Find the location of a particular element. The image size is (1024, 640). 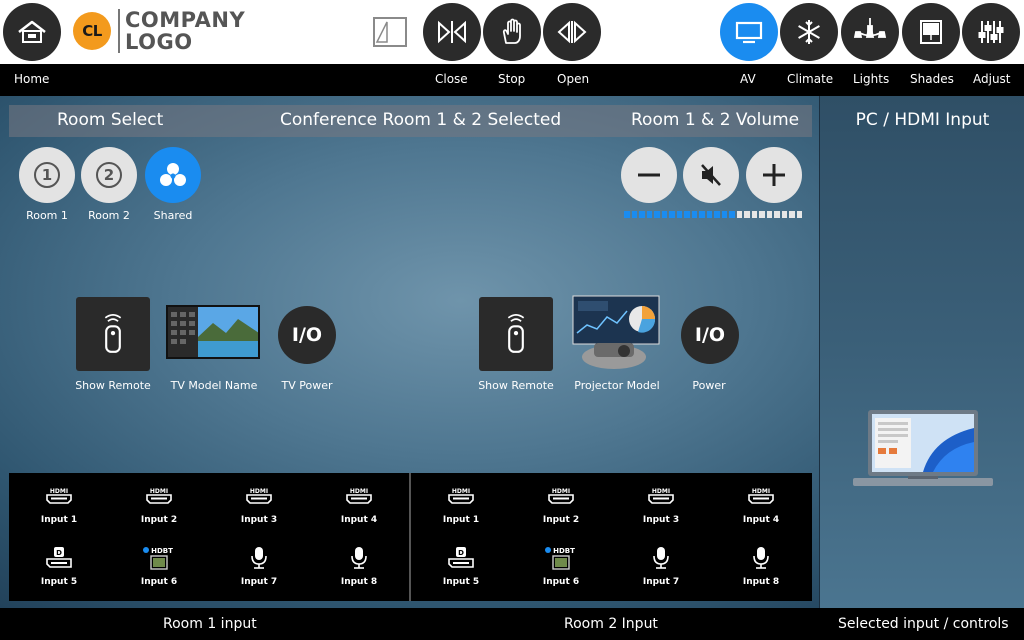

open-button is located at coordinates (572, 32).